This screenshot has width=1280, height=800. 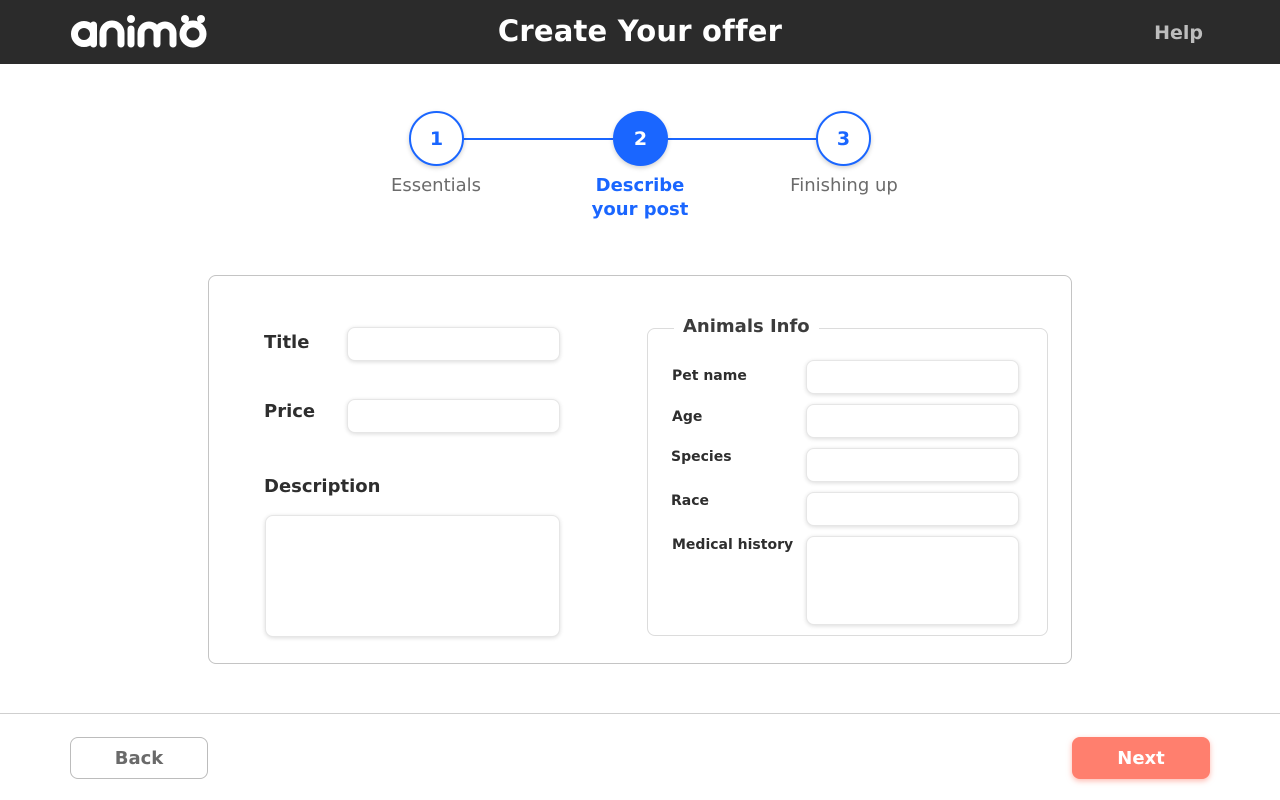 I want to click on step-2-label-line2: your post, so click(x=640, y=209).